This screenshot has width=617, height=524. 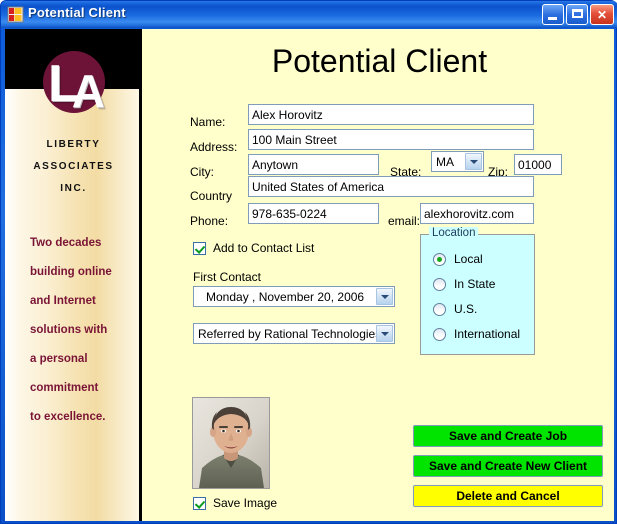 I want to click on city-label: City:, so click(x=202, y=172).